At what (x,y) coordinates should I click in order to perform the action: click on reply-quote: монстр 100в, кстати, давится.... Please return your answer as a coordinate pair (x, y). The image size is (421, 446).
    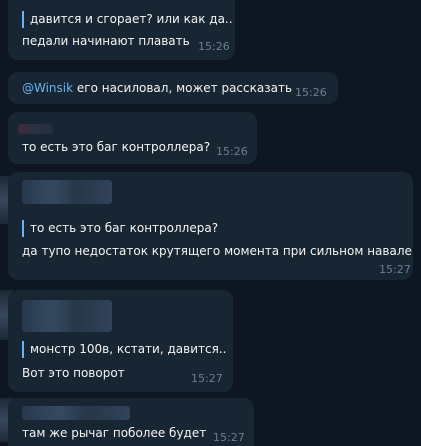
    Looking at the image, I should click on (124, 349).